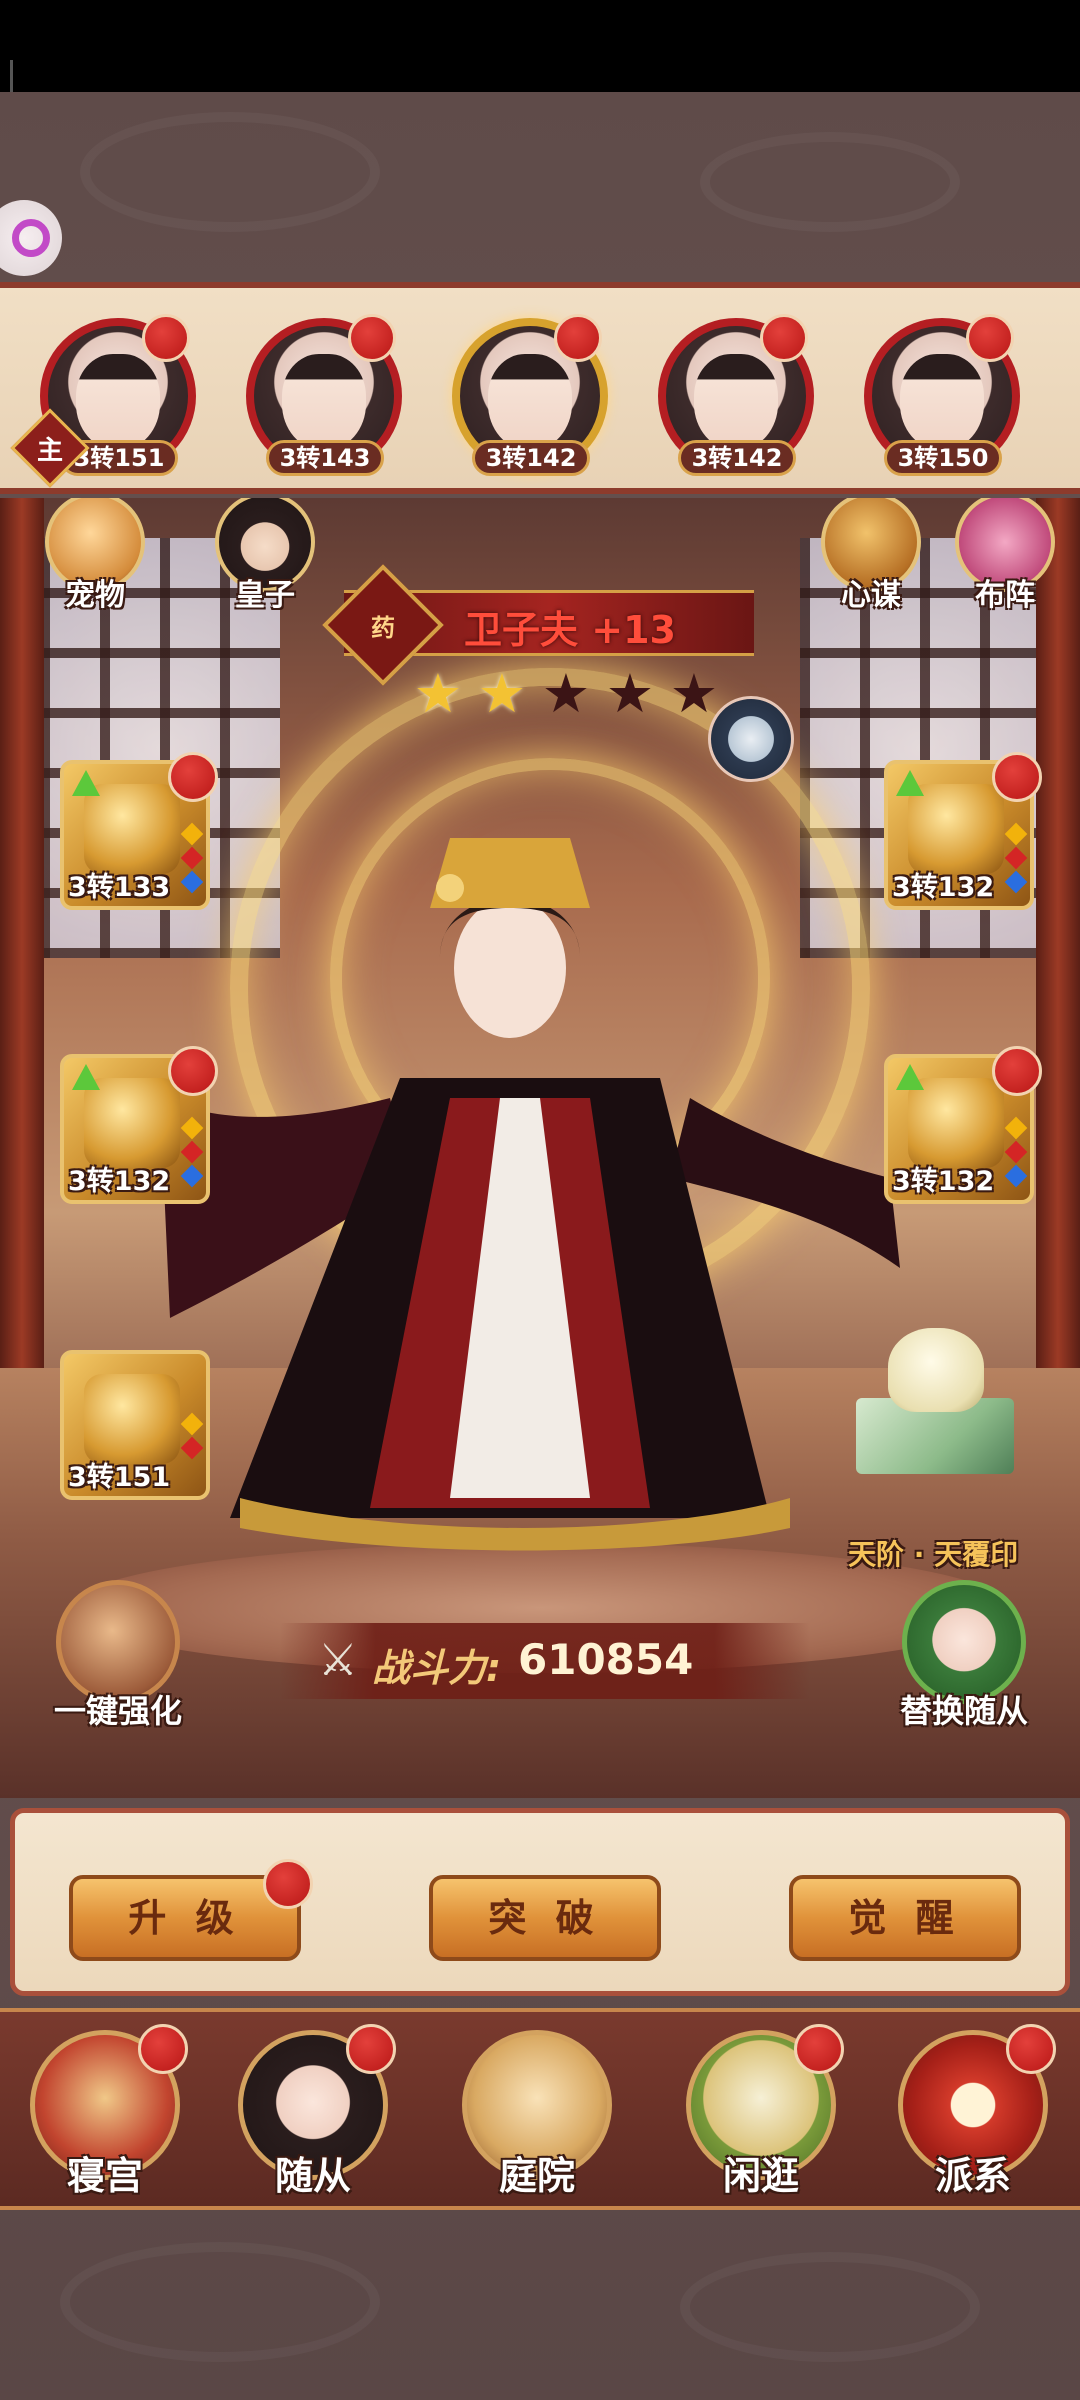  I want to click on boots-icon, so click(132, 1419).